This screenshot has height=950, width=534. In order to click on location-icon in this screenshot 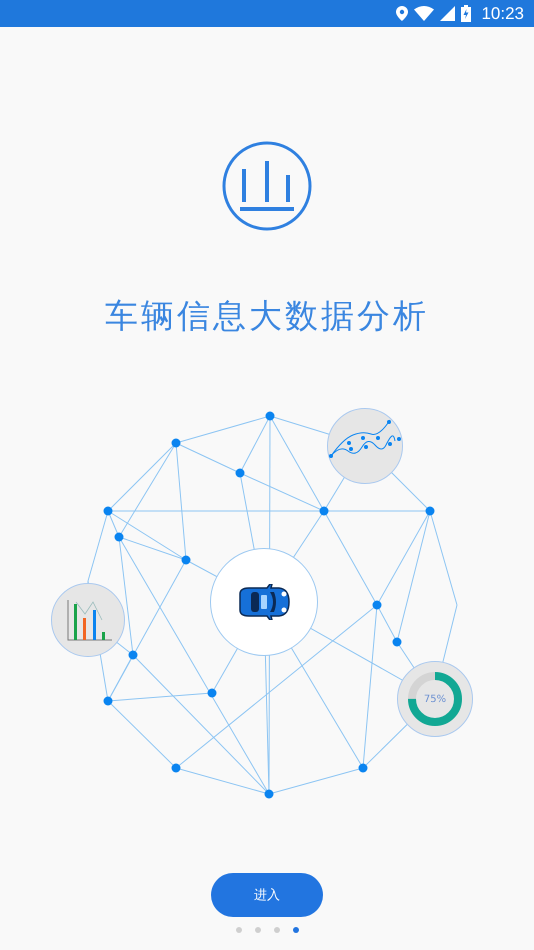, I will do `click(402, 13)`.